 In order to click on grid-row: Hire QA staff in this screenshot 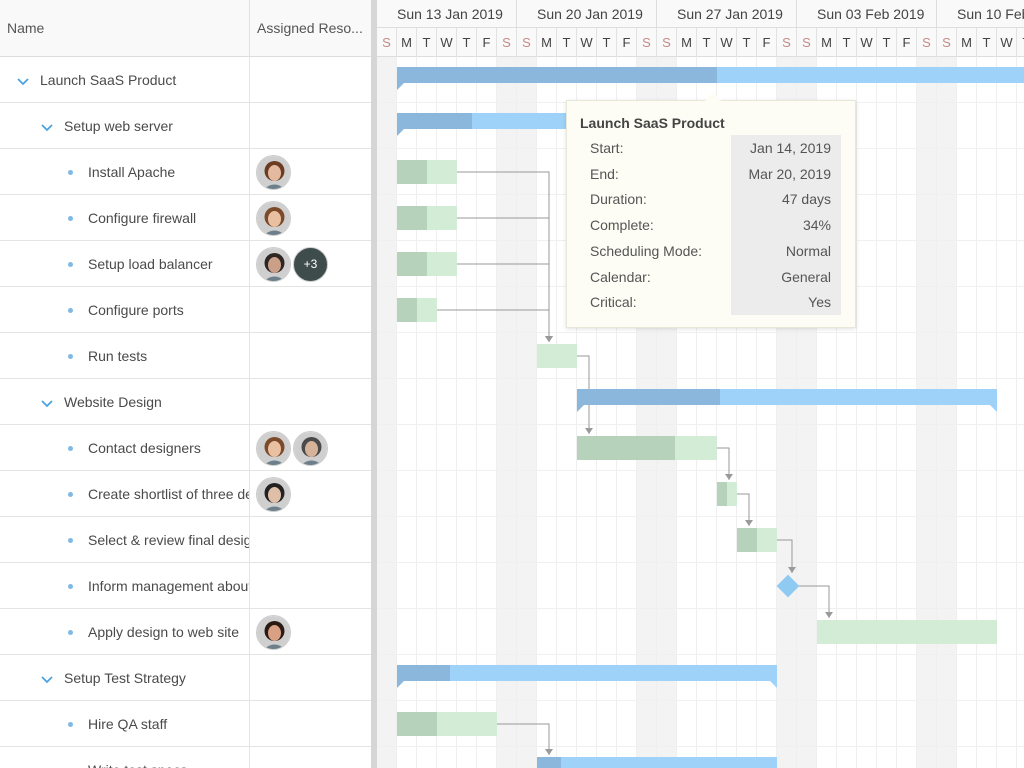, I will do `click(186, 724)`.